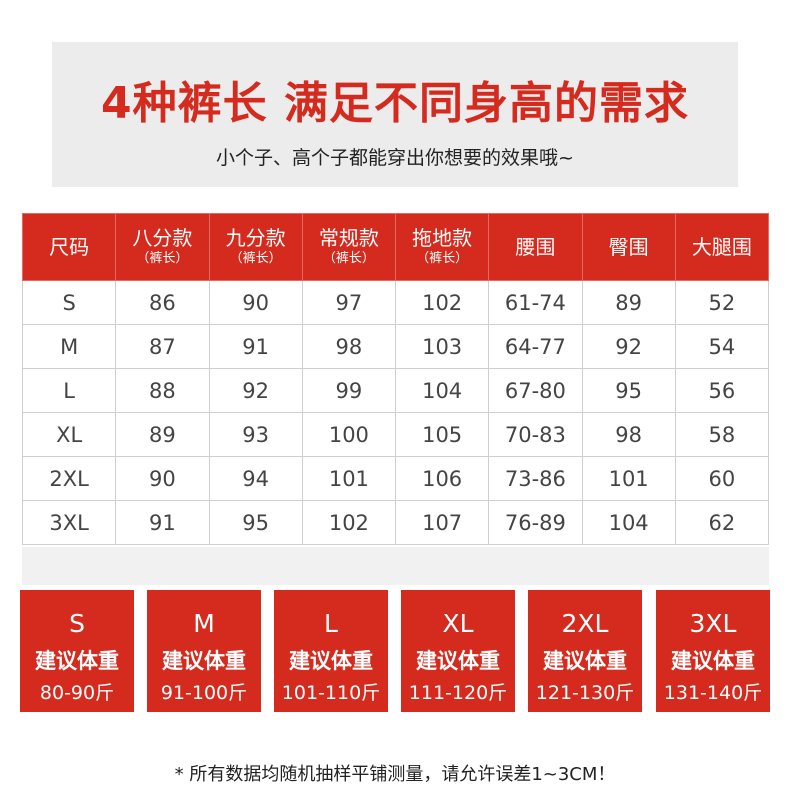  I want to click on card-size: 2XL, so click(585, 623).